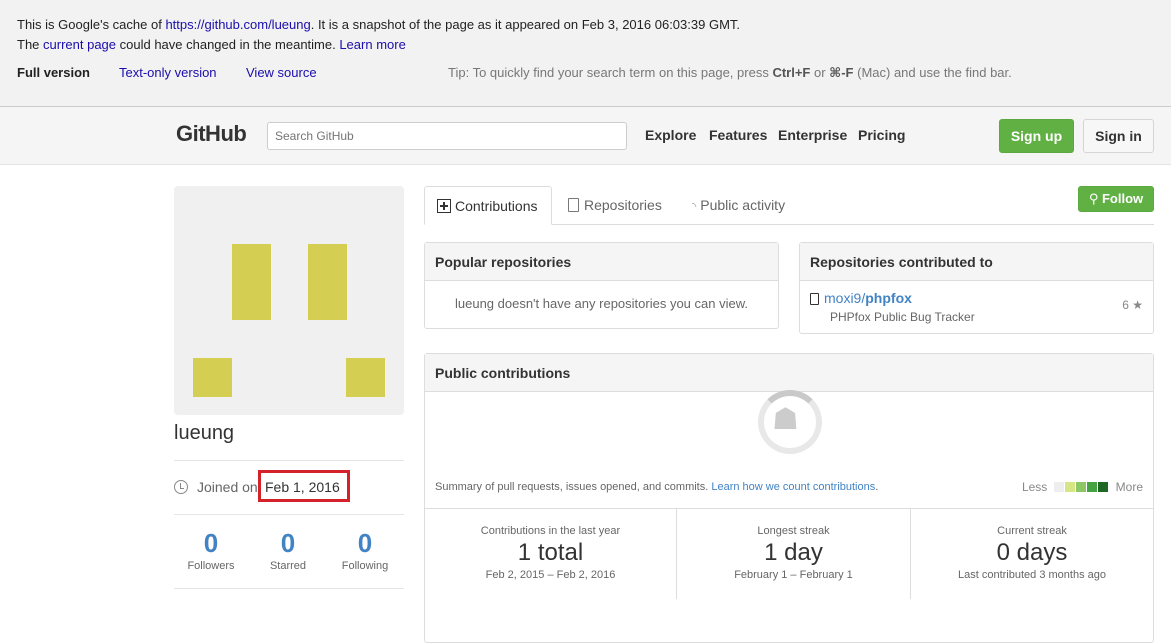 The width and height of the screenshot is (1171, 643). What do you see at coordinates (976, 262) in the screenshot?
I see `repos-contributed-title: Repositories contributed to` at bounding box center [976, 262].